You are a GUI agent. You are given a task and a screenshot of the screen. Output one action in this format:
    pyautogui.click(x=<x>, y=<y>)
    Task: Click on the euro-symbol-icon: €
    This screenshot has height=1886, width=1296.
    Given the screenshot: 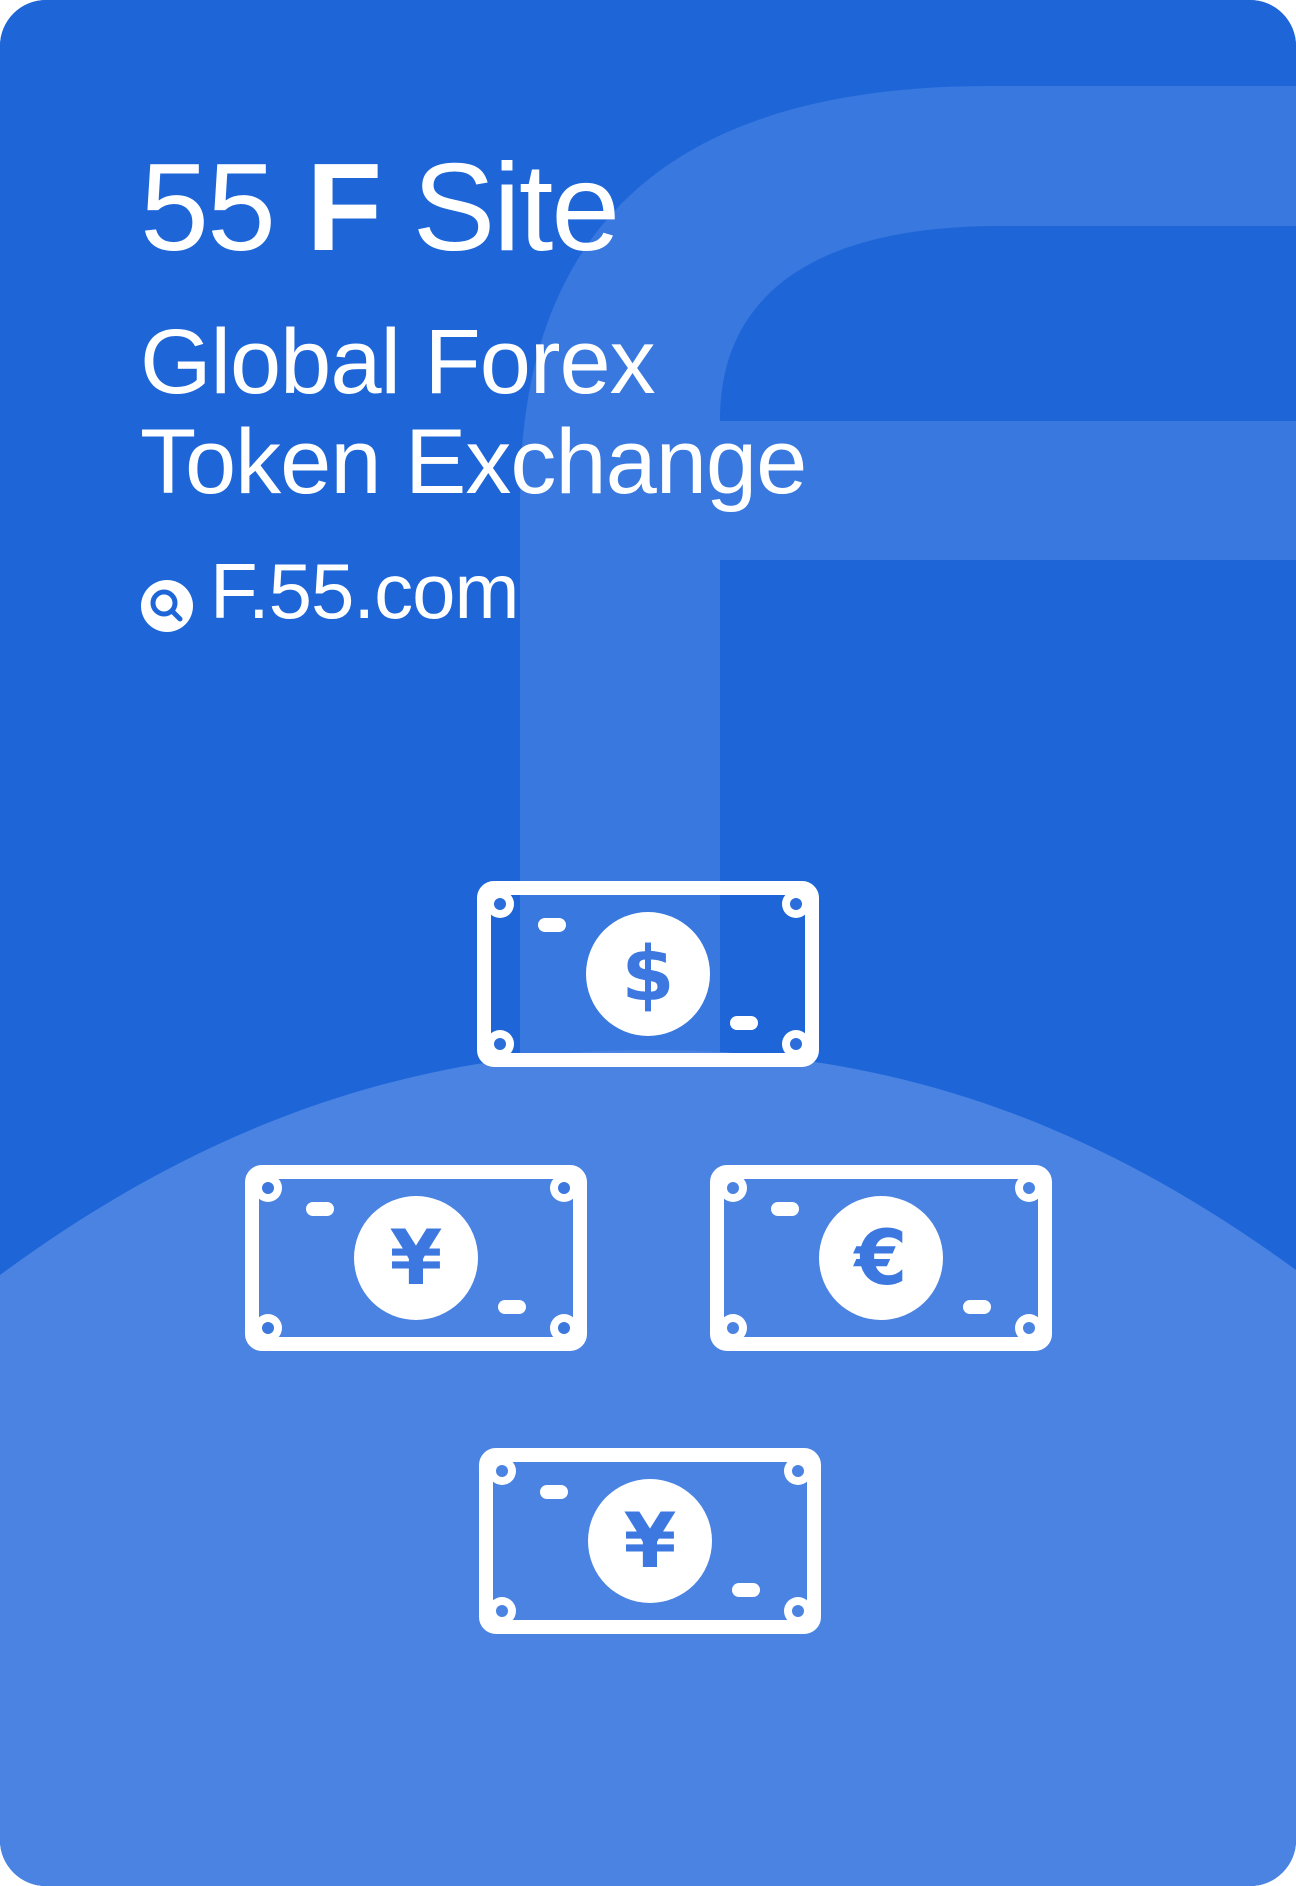 What is the action you would take?
    pyautogui.click(x=881, y=1257)
    